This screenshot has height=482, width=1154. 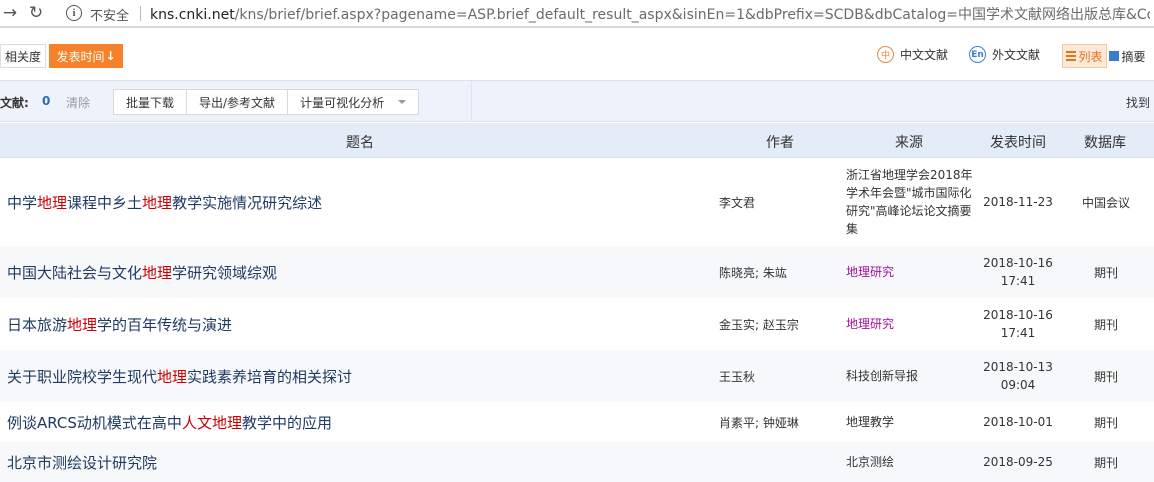 What do you see at coordinates (82, 377) in the screenshot?
I see `title-text: 关于职业院校学生现代` at bounding box center [82, 377].